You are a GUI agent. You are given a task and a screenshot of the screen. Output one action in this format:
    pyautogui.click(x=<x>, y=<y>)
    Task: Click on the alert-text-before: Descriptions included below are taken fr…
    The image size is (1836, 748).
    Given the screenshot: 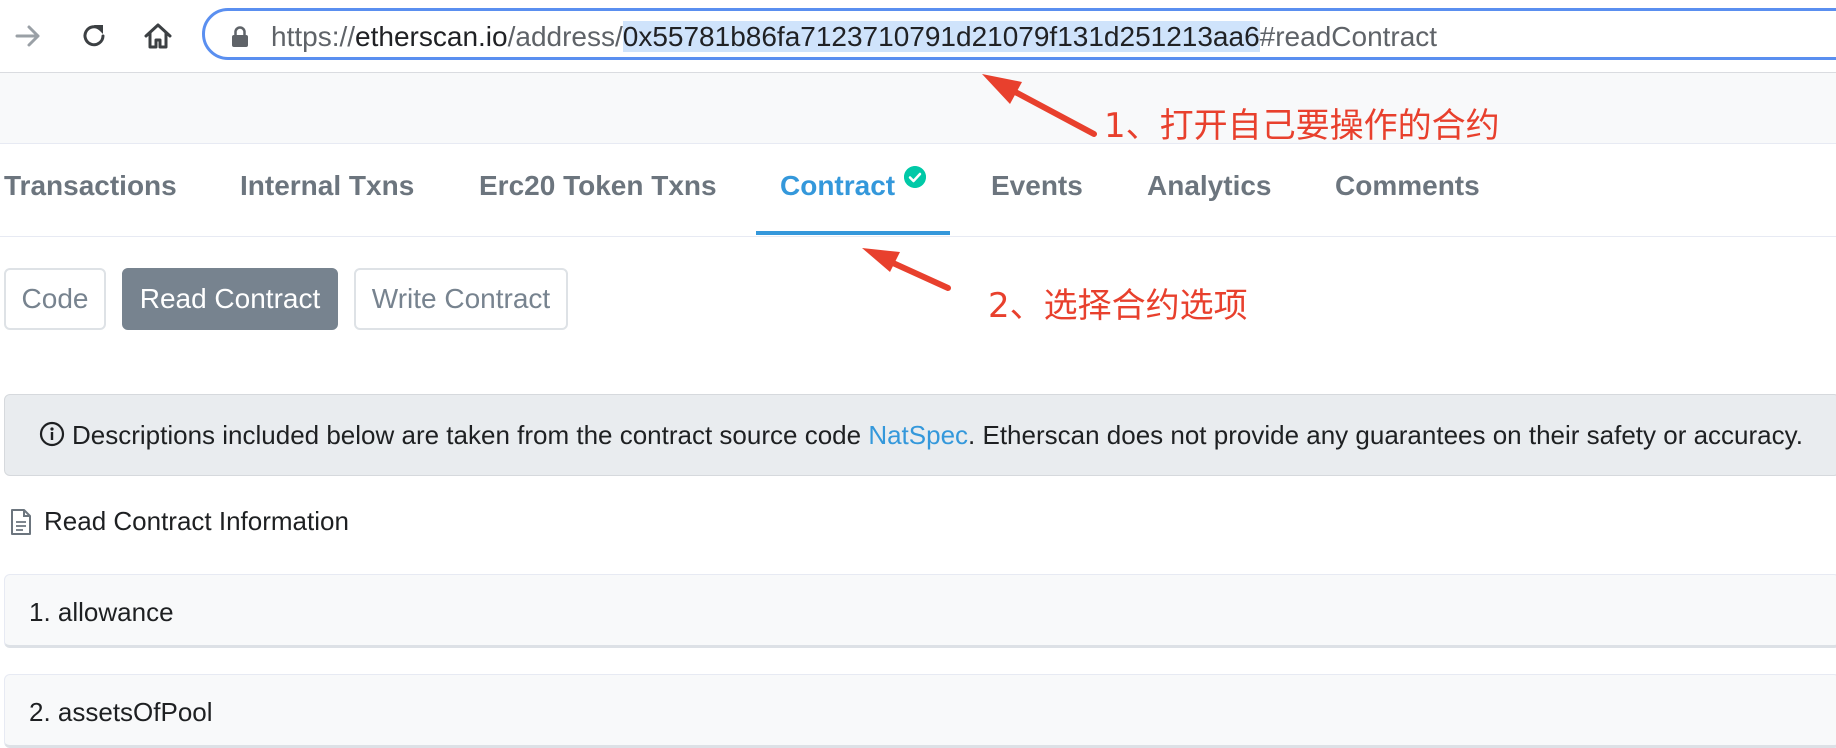 What is the action you would take?
    pyautogui.click(x=470, y=435)
    